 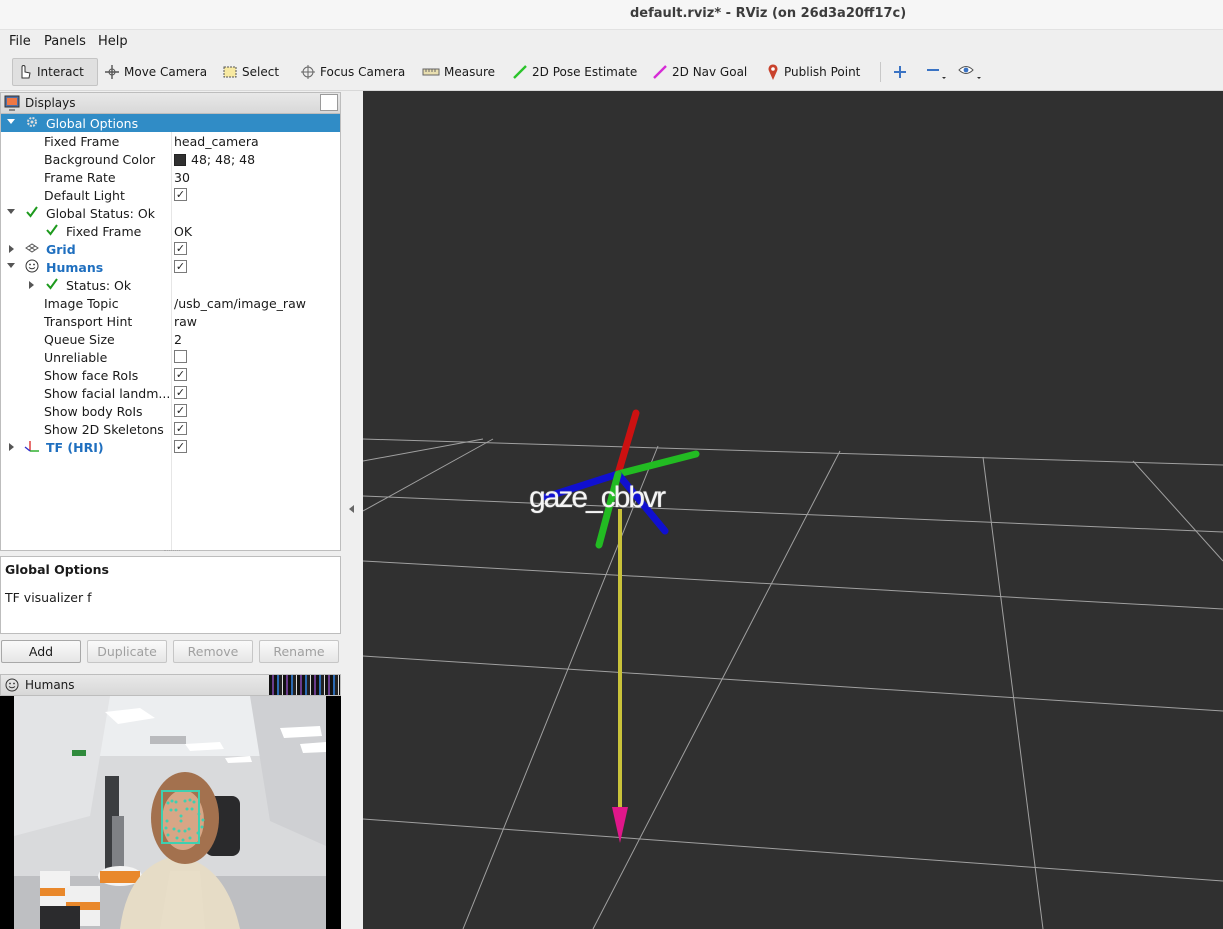 I want to click on map-pin-icon, so click(x=773, y=72).